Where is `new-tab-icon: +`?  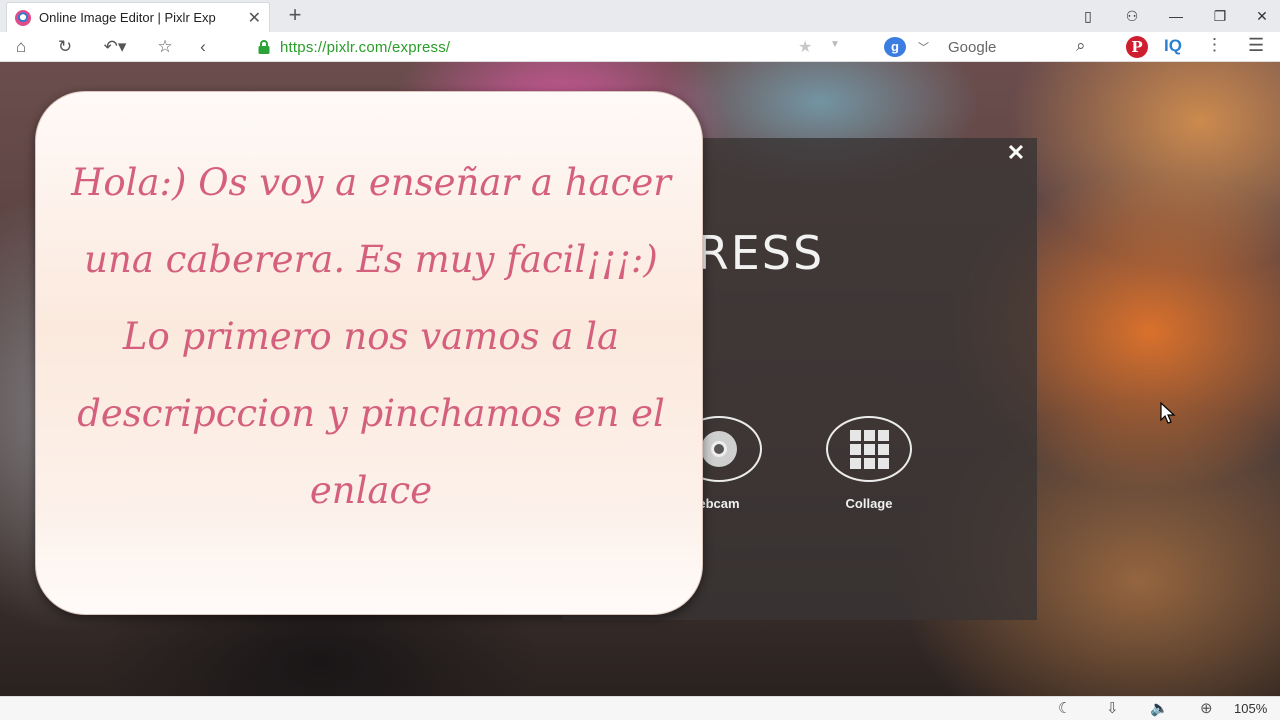 new-tab-icon: + is located at coordinates (295, 15).